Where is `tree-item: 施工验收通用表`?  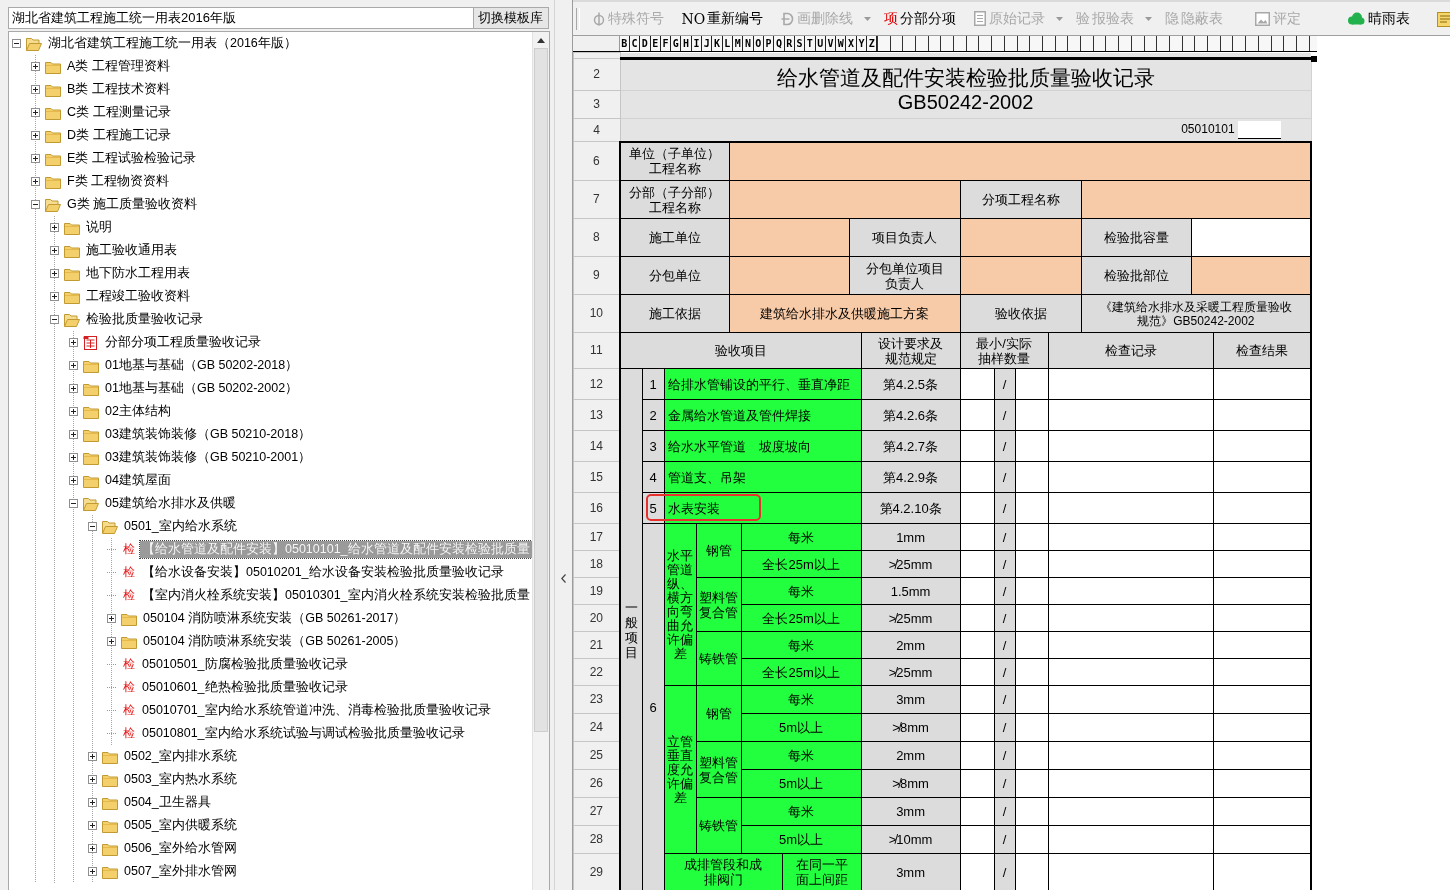
tree-item: 施工验收通用表 is located at coordinates (131, 250).